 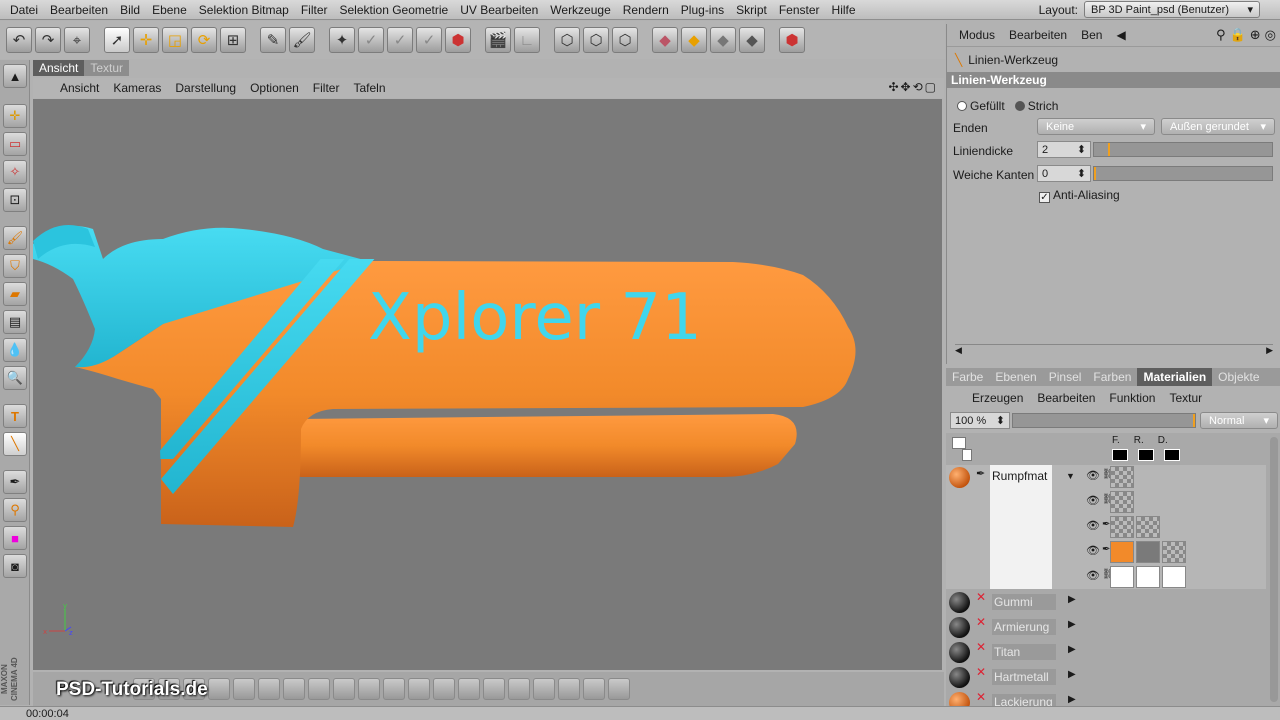 What do you see at coordinates (1079, 195) in the screenshot?
I see `anti-aliasing-checkbox: ✓ Anti-Aliasing` at bounding box center [1079, 195].